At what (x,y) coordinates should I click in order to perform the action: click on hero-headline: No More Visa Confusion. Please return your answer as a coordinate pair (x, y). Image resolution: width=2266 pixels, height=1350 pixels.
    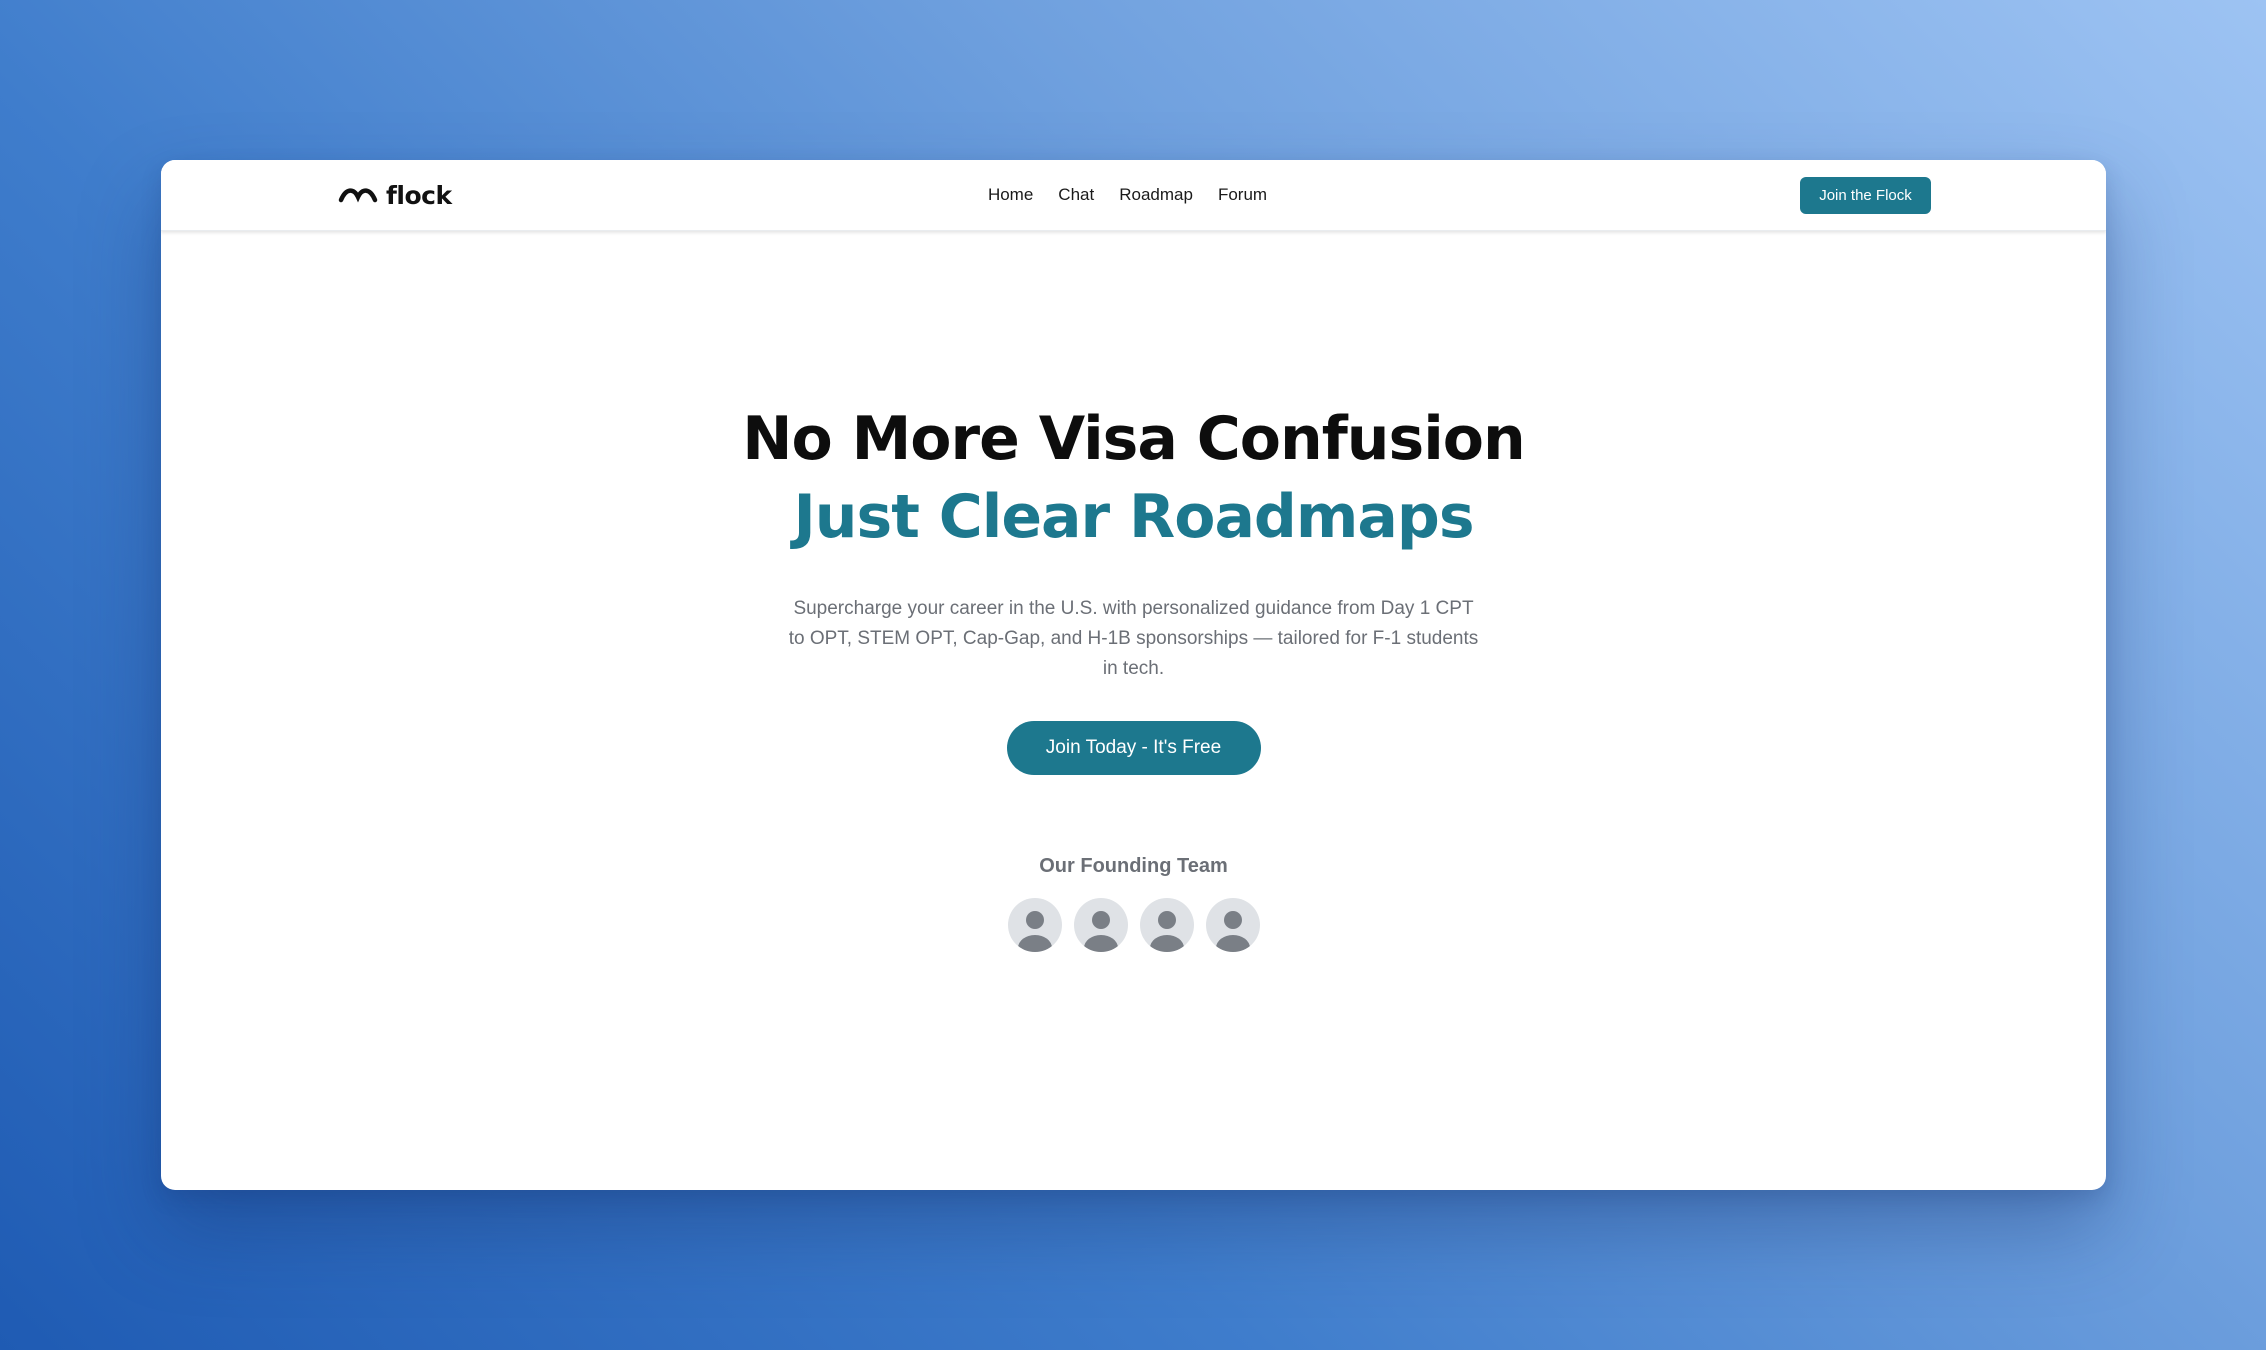
    Looking at the image, I should click on (1133, 439).